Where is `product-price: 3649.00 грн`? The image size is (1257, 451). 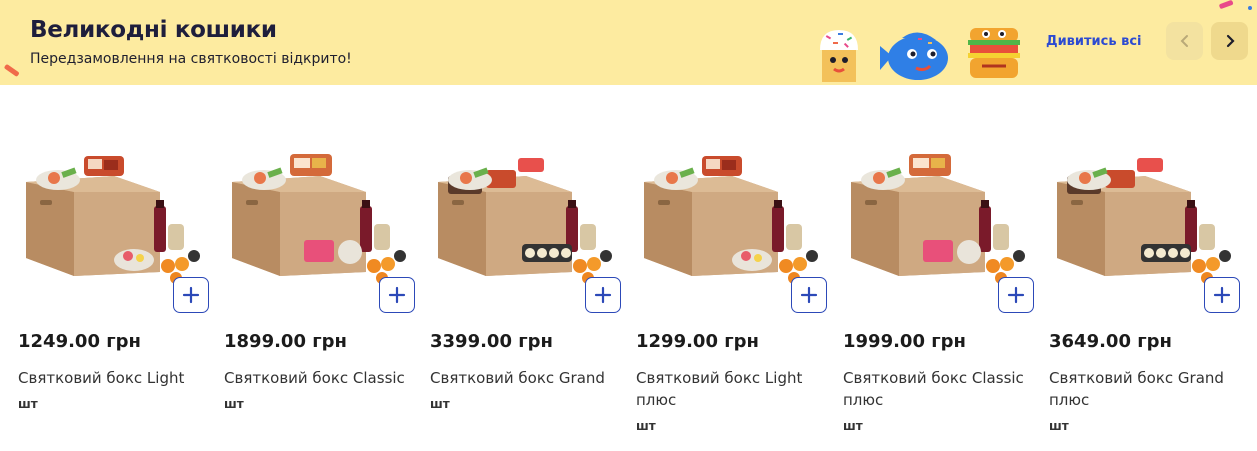
product-price: 3649.00 грн is located at coordinates (1110, 341).